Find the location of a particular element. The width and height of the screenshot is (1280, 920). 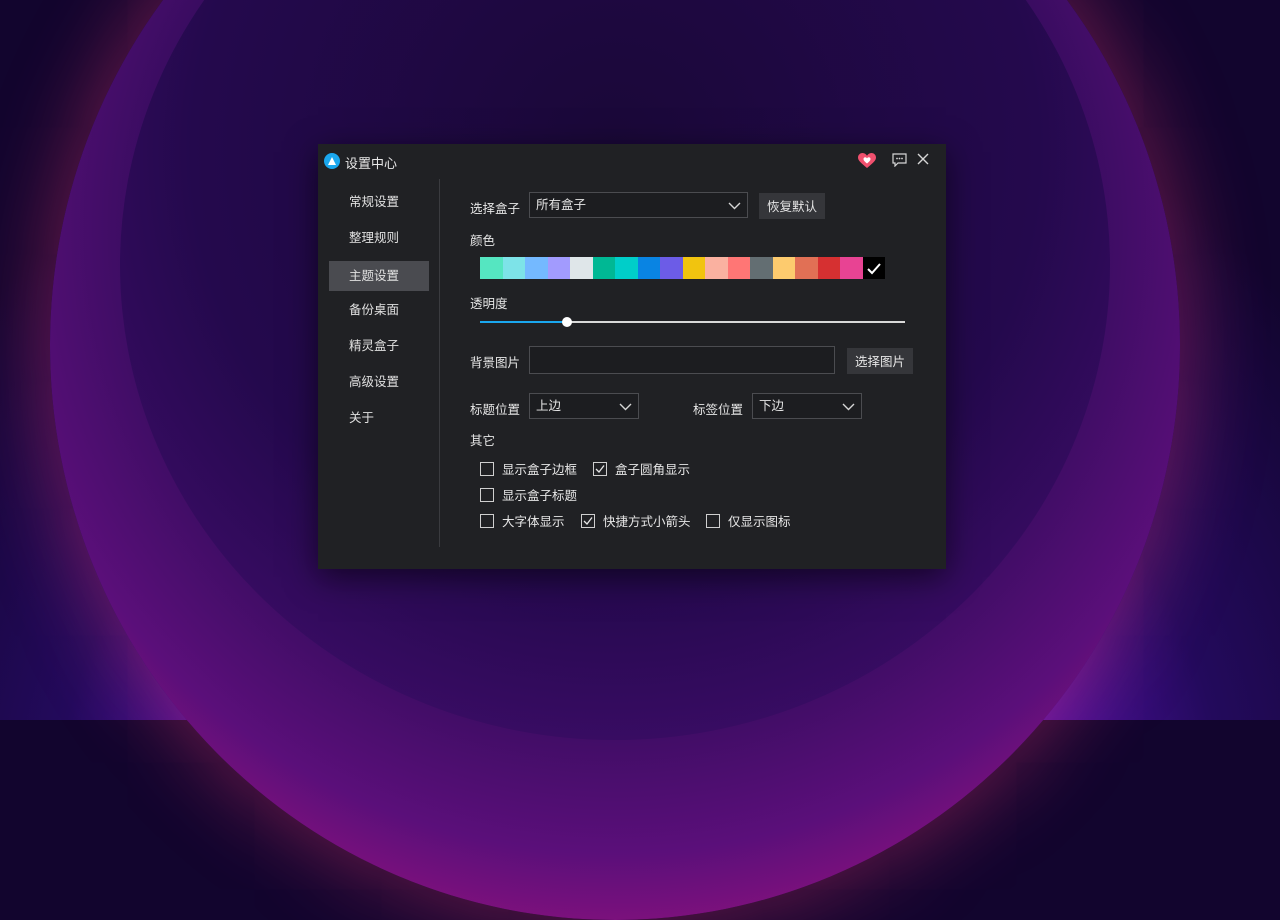

window-title: 设置中心 is located at coordinates (371, 164).